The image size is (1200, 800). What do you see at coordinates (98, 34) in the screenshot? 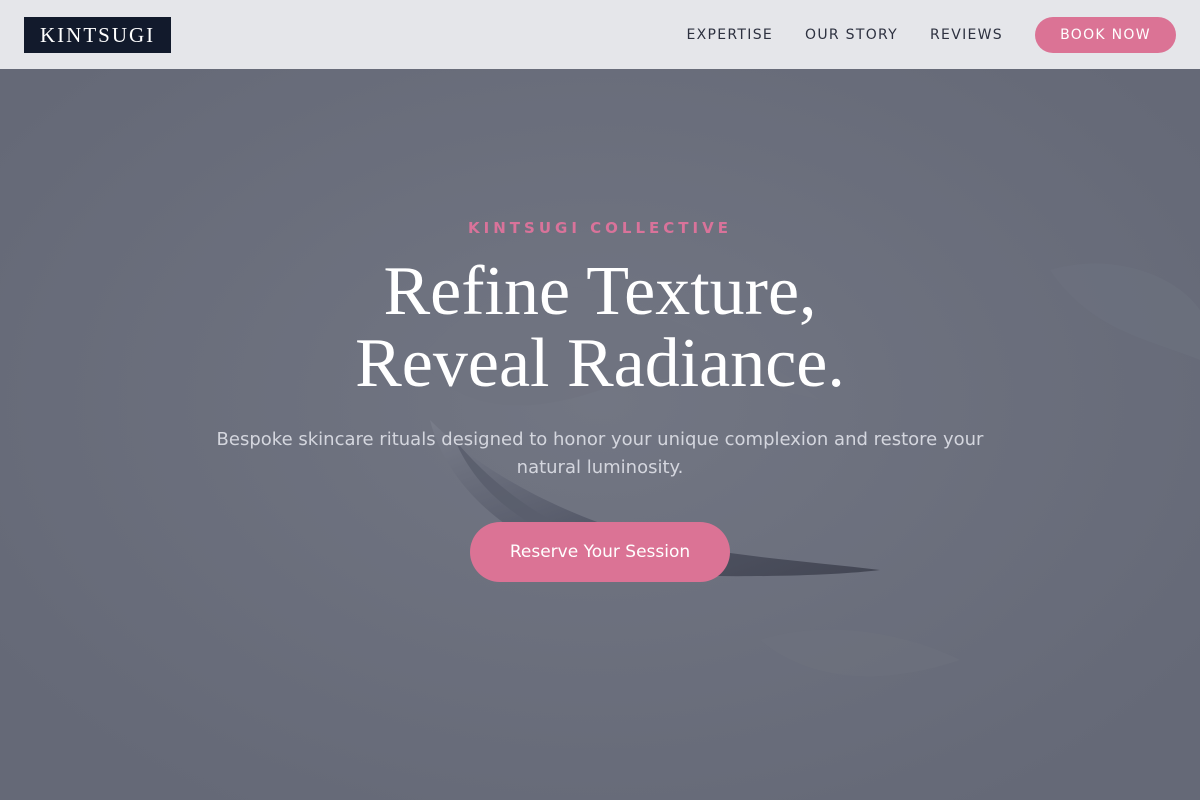
I see `brand-logo: KINTSUGI` at bounding box center [98, 34].